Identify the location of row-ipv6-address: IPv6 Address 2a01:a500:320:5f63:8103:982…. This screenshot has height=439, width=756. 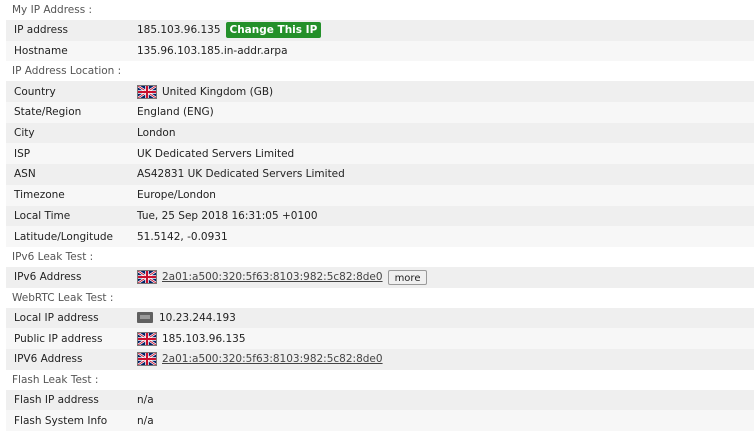
(380, 277).